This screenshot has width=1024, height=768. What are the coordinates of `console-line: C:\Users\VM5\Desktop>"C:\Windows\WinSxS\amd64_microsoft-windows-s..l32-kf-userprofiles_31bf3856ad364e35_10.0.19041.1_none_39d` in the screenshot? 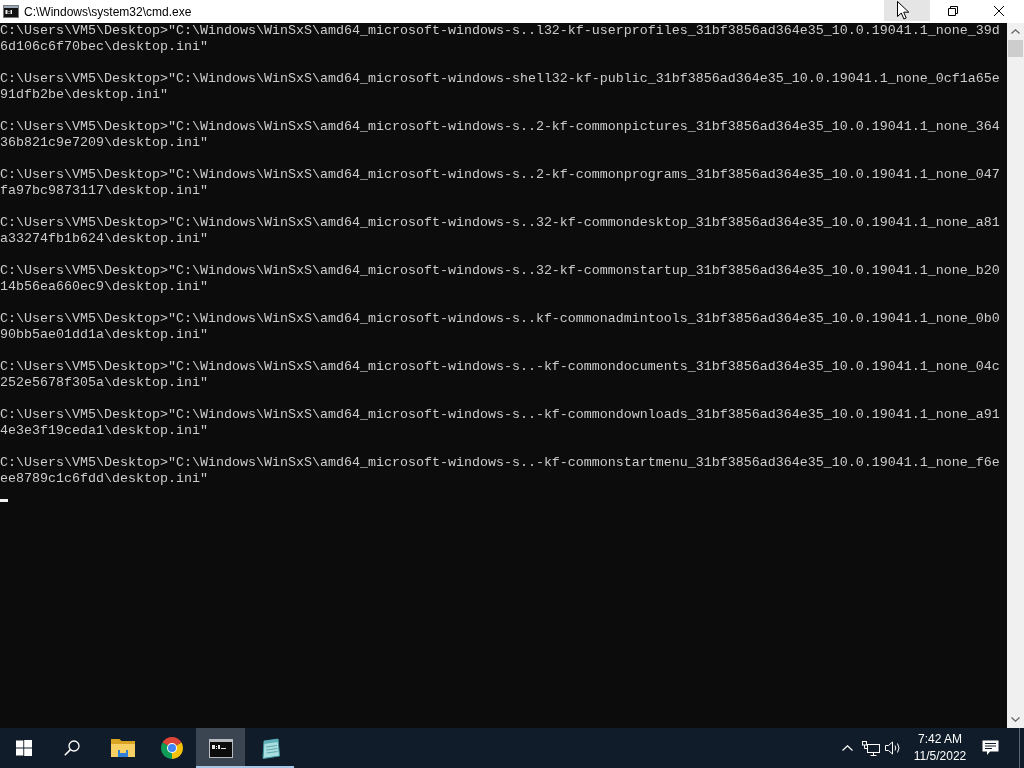 It's located at (500, 31).